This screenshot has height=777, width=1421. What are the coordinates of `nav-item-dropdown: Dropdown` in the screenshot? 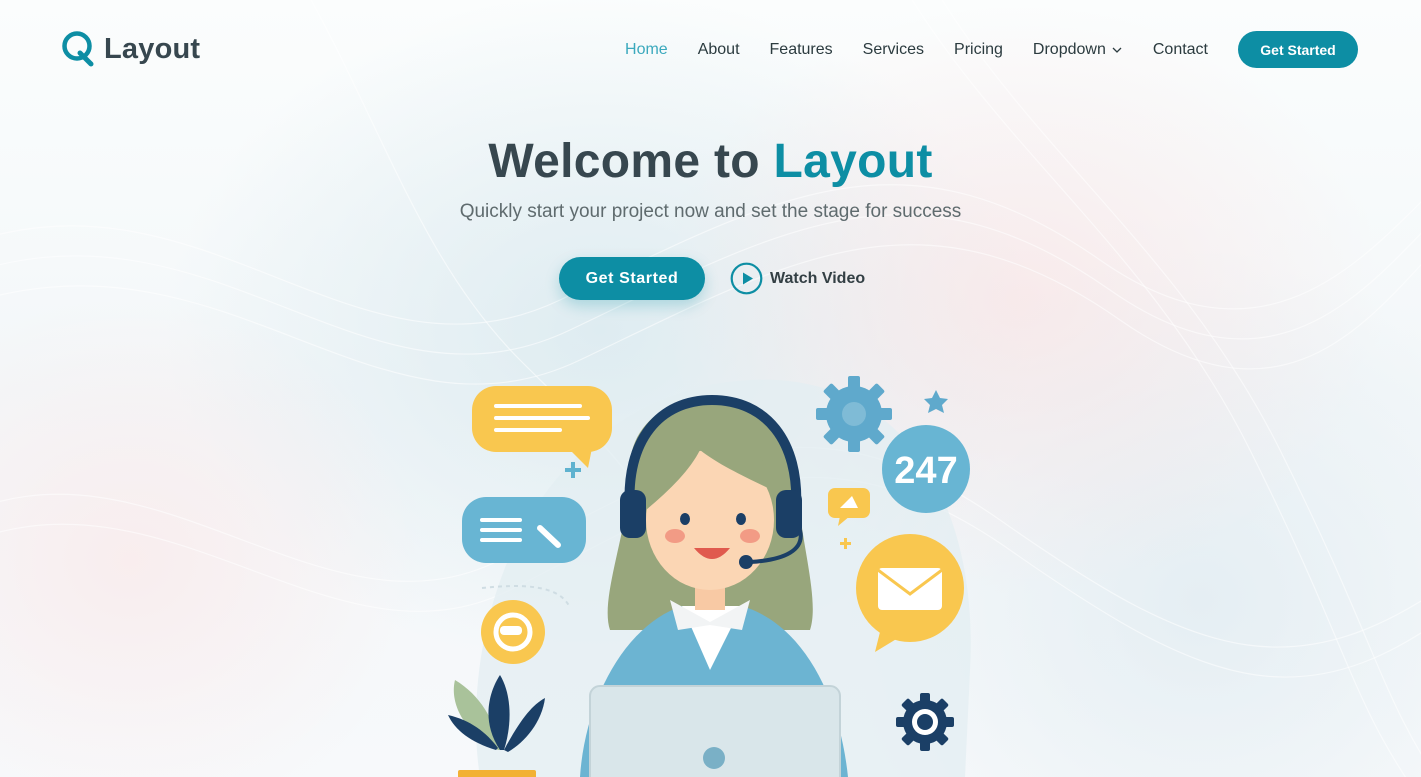 It's located at (1078, 50).